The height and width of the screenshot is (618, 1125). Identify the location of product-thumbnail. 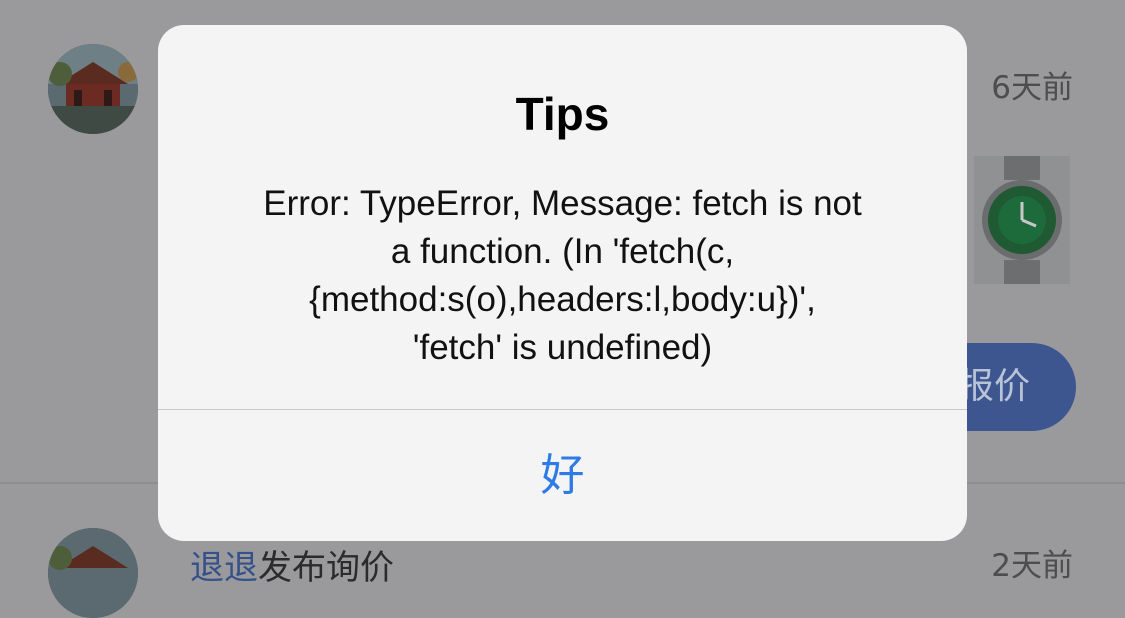
(1022, 220).